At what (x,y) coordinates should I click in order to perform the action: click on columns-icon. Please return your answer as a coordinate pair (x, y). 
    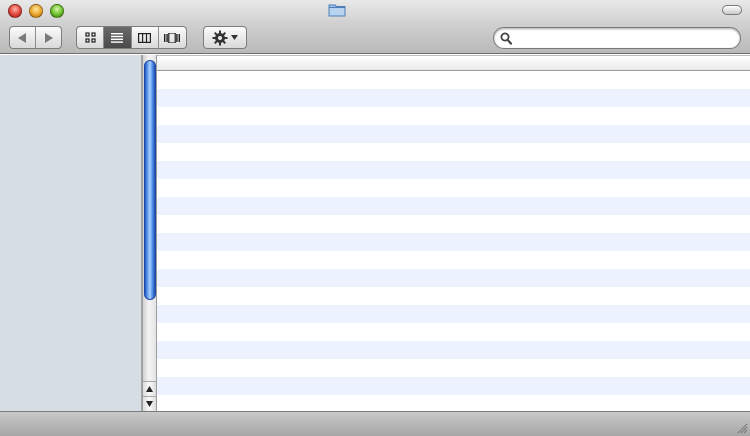
    Looking at the image, I should click on (145, 37).